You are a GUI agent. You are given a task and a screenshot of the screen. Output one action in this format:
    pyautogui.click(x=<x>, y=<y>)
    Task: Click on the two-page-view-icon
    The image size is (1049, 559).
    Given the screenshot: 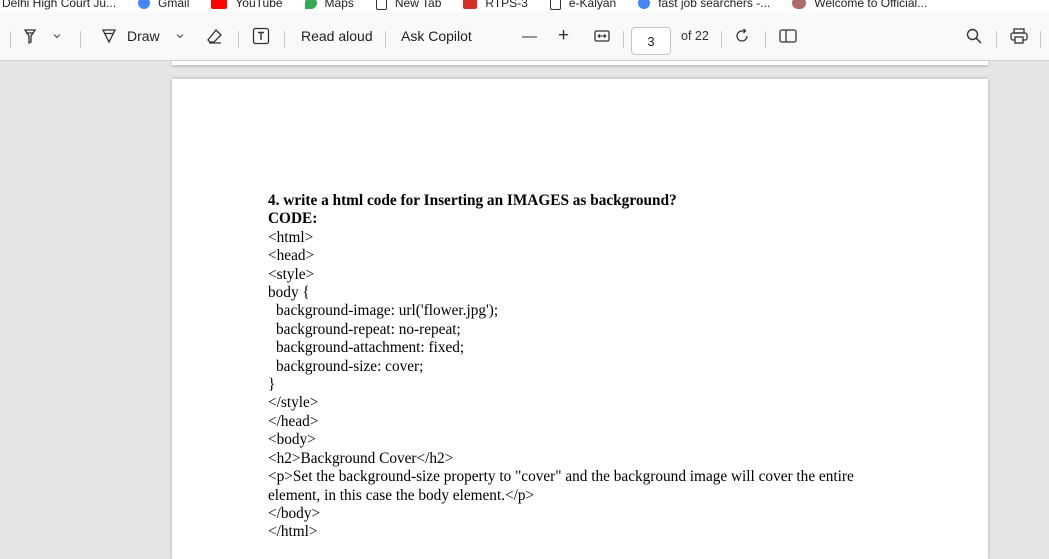 What is the action you would take?
    pyautogui.click(x=788, y=36)
    